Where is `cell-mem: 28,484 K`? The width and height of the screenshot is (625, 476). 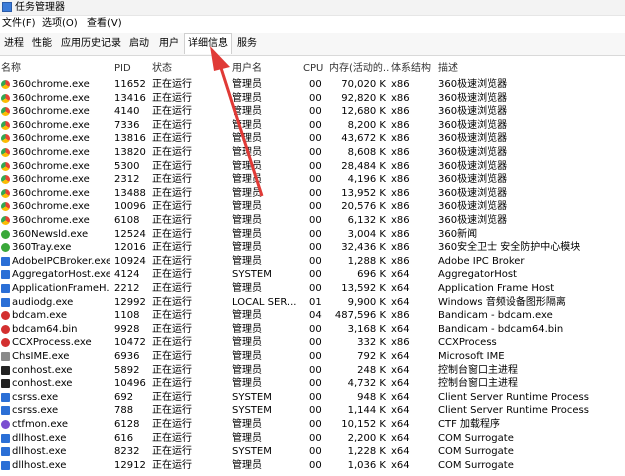
cell-mem: 28,484 K is located at coordinates (363, 166).